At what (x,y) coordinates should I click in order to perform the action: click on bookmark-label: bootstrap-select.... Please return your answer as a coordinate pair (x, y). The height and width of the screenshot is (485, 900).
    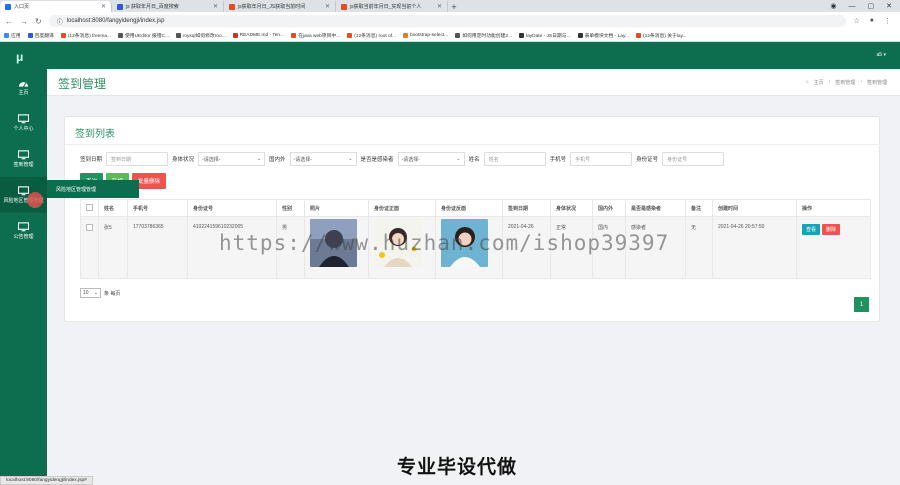
    Looking at the image, I should click on (429, 35).